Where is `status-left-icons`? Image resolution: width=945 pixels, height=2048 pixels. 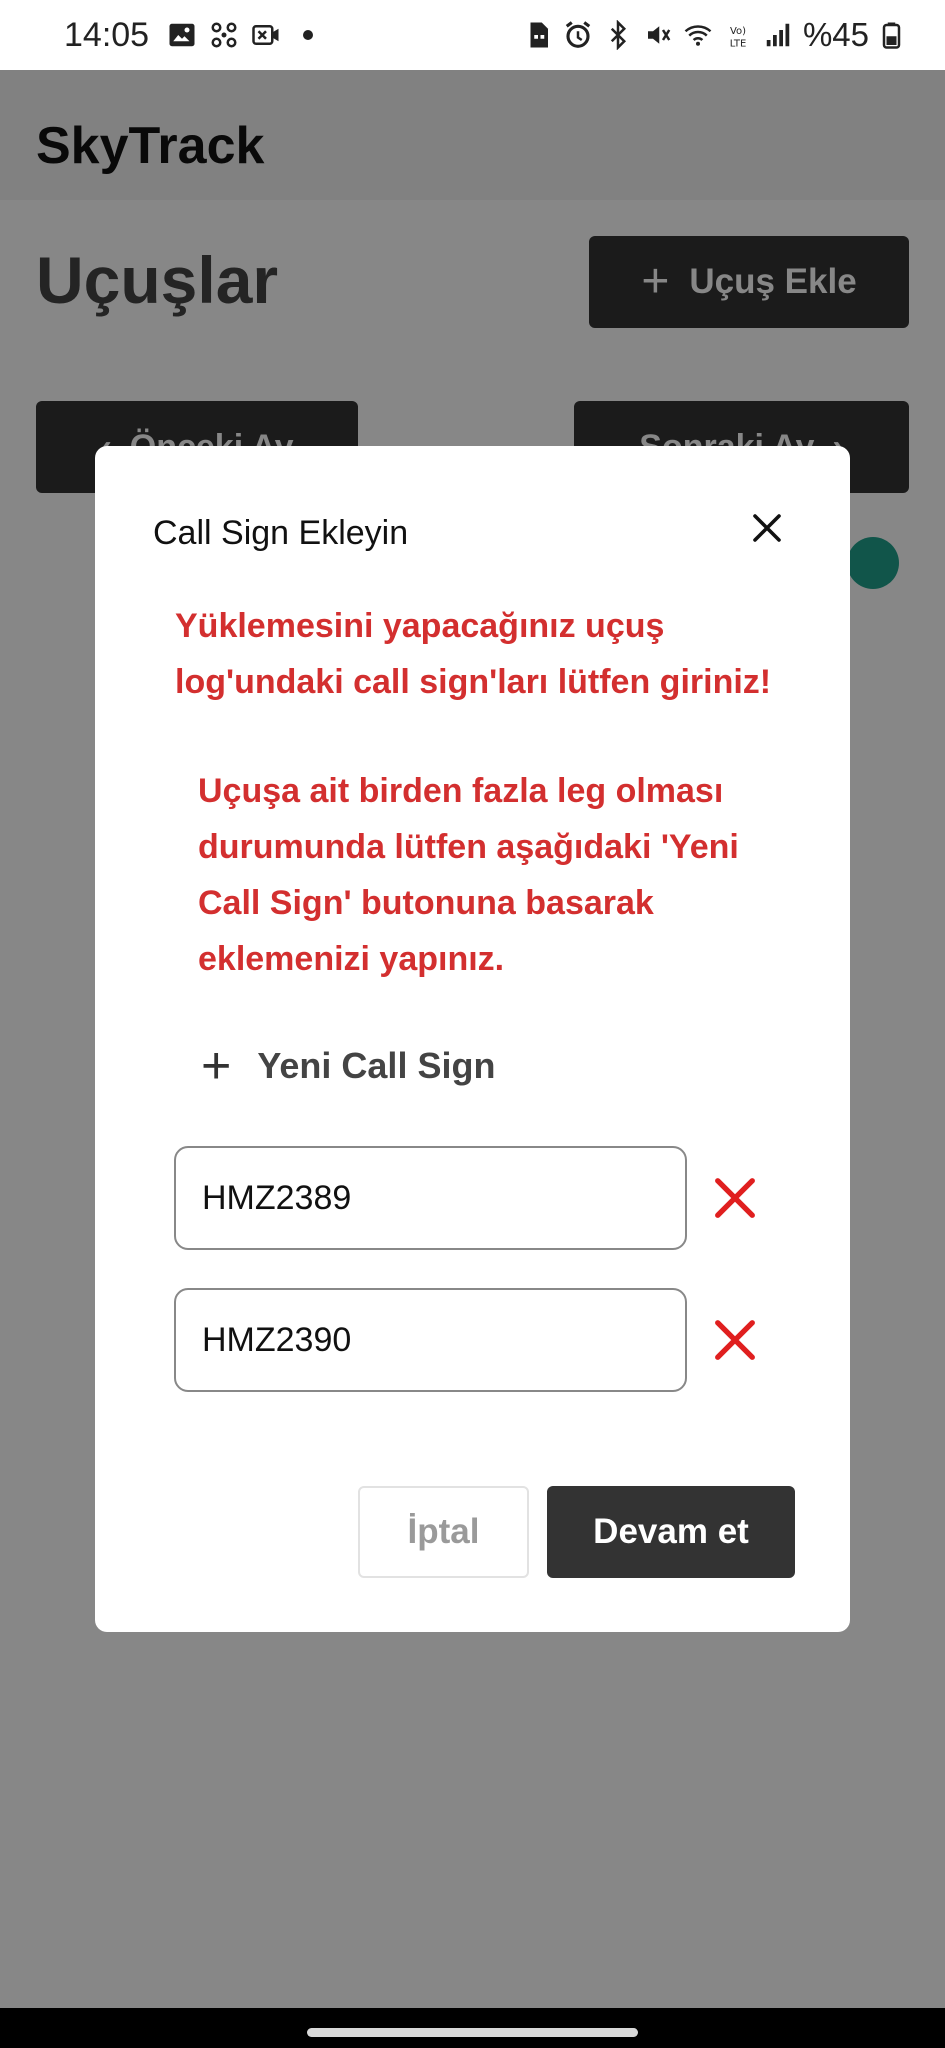 status-left-icons is located at coordinates (245, 35).